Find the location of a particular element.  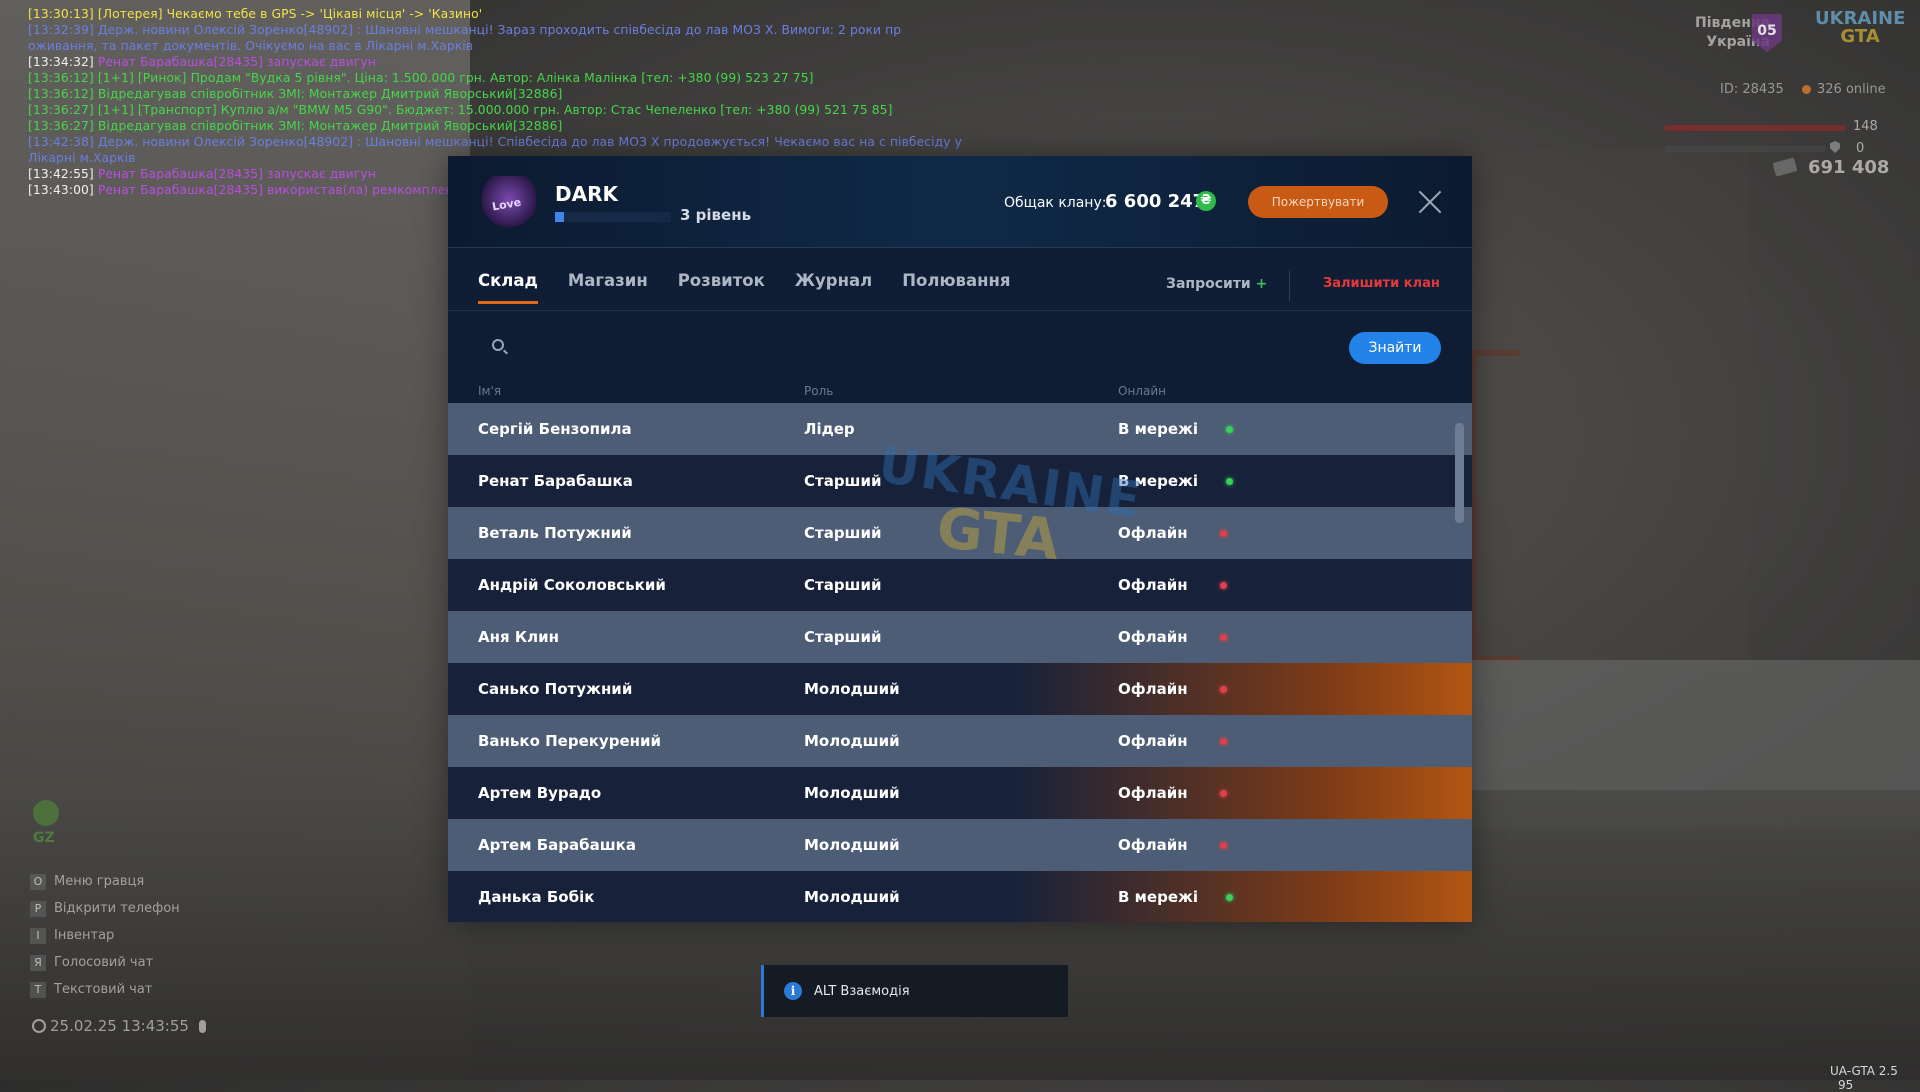

member-row: Андрій Соколовський Старший Офлайн is located at coordinates (960, 585).